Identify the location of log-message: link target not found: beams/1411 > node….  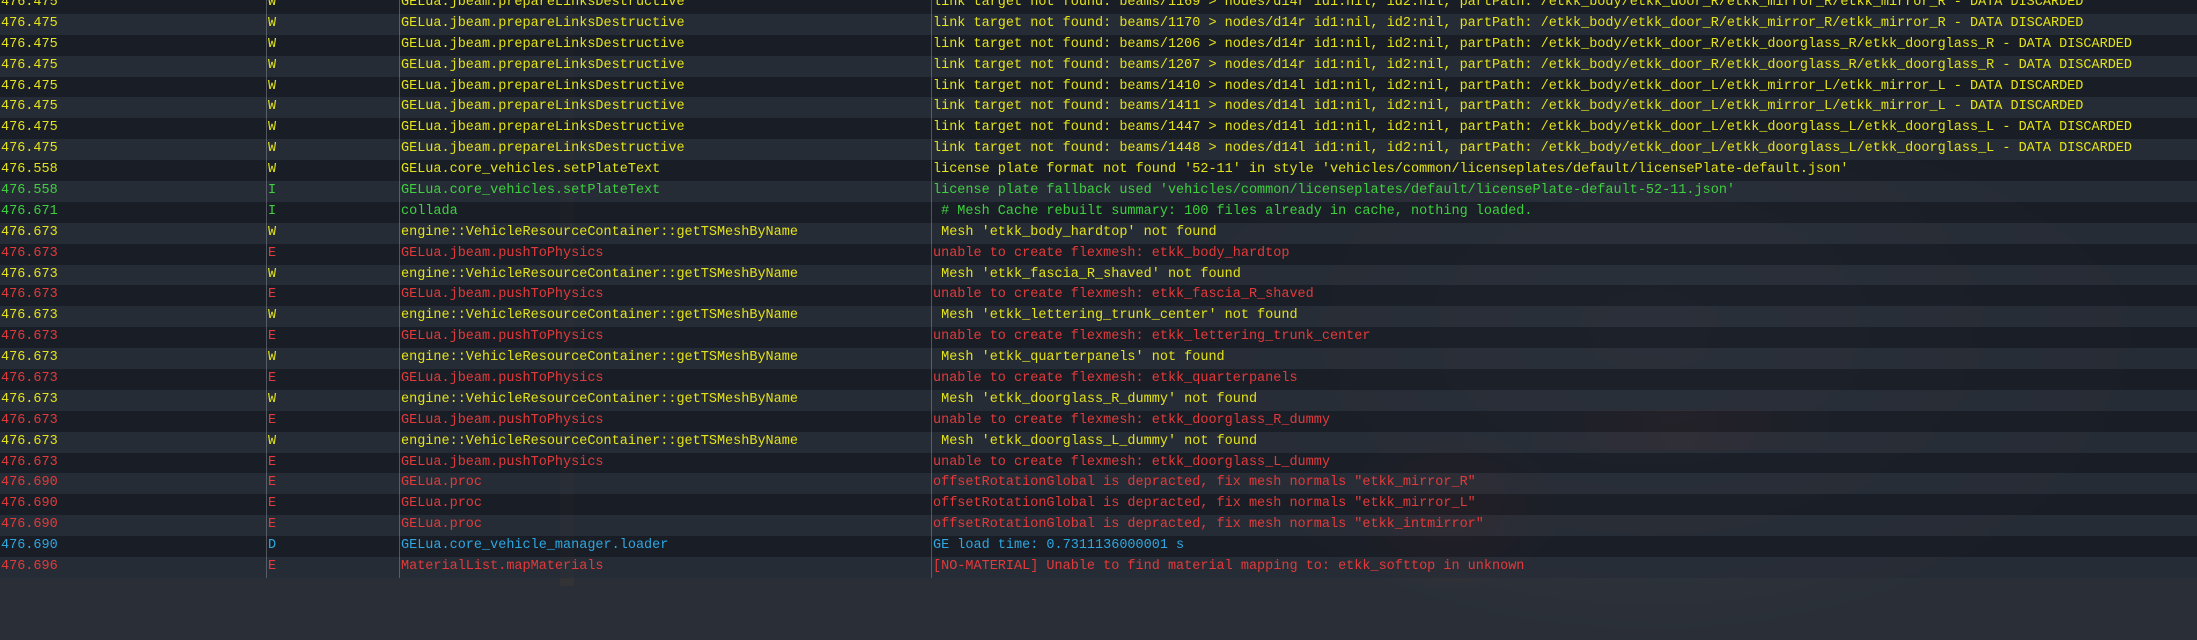
(1508, 107).